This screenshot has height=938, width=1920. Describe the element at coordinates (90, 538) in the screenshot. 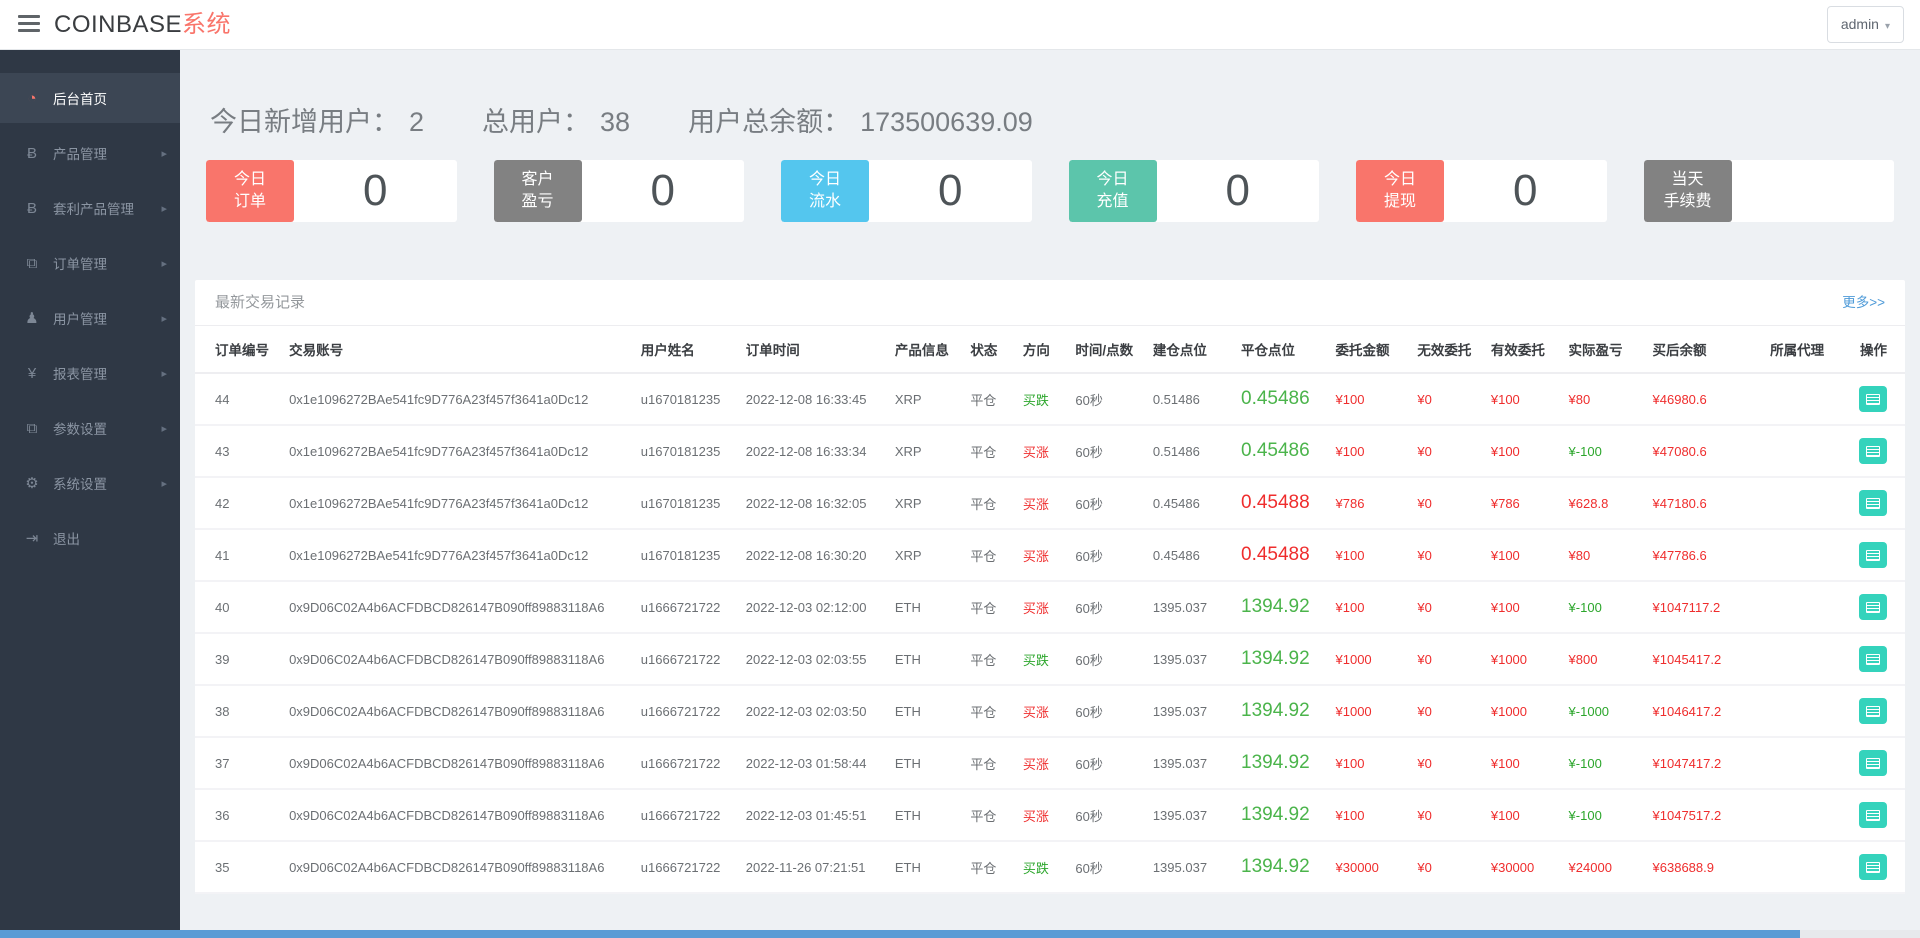

I see `sidebar-item-logout: ⇥ 退出` at that location.